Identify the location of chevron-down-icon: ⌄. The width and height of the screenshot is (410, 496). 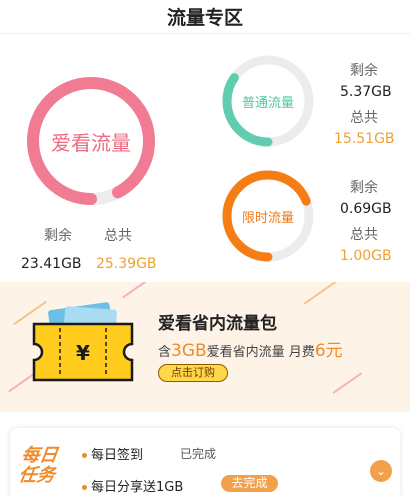
(381, 471).